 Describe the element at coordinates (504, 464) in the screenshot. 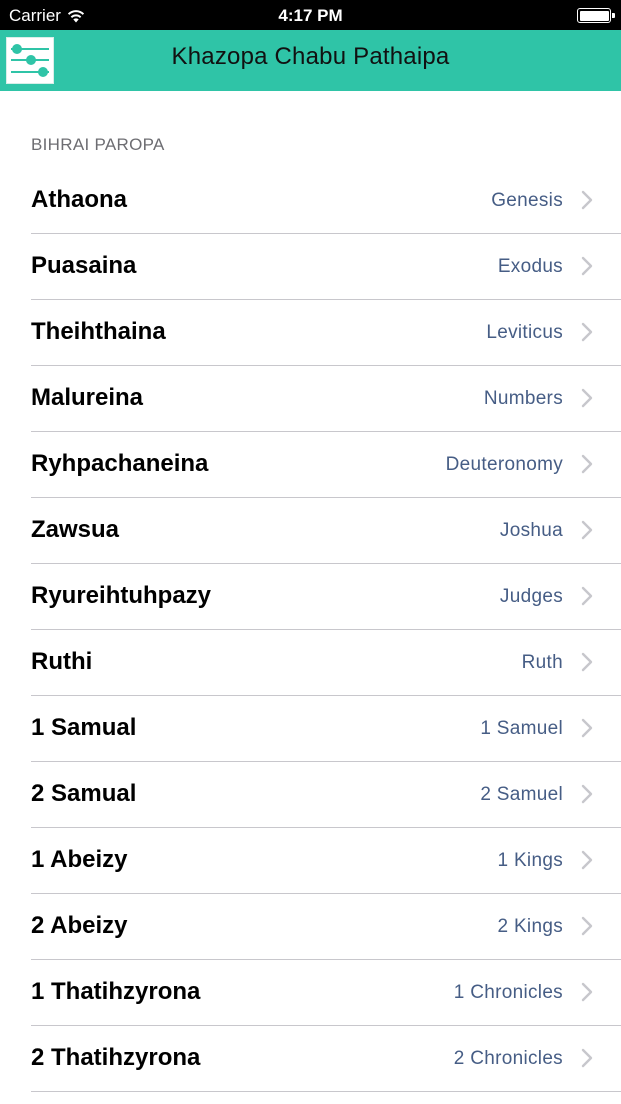

I see `book-detail: Deuteronomy` at that location.